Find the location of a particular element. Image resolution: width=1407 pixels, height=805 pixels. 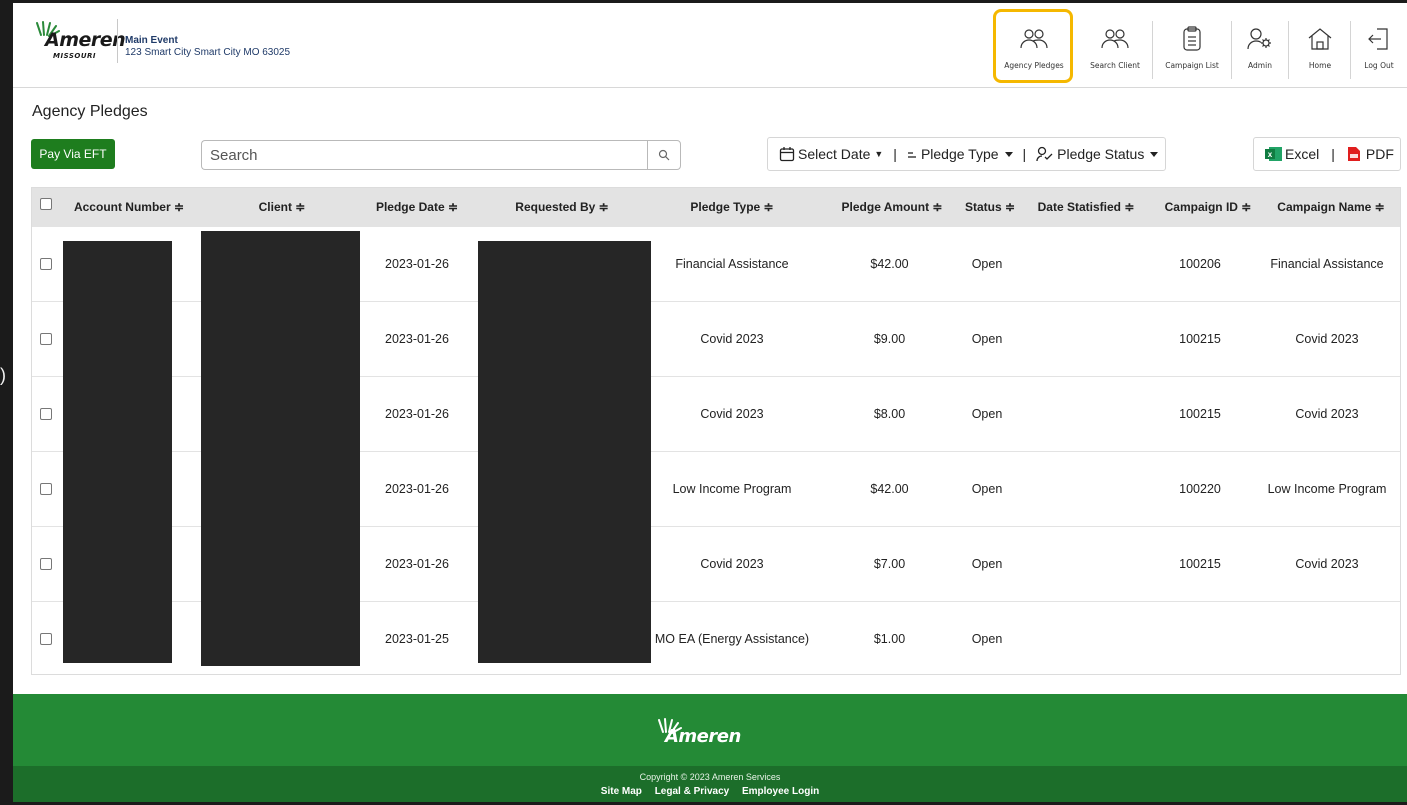

col-requested-by: Requested By ≑ is located at coordinates (562, 207).